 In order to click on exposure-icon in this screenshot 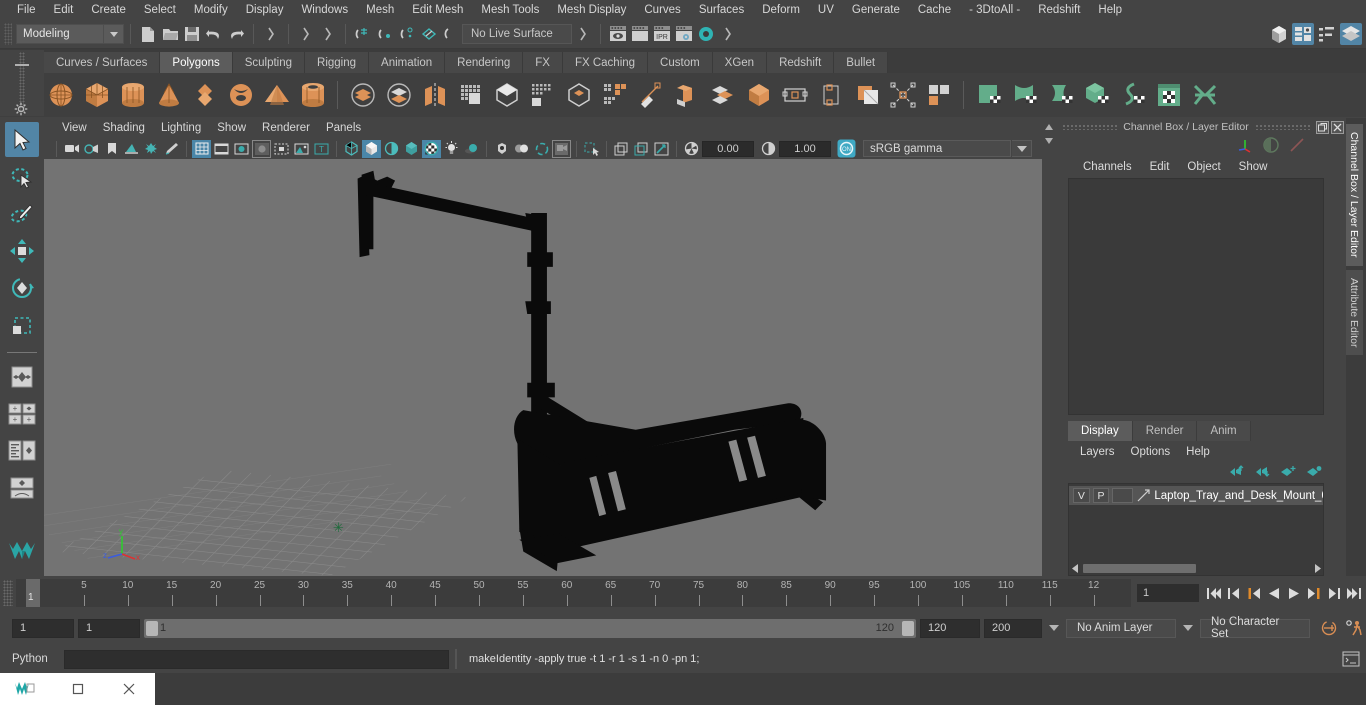, I will do `click(691, 149)`.